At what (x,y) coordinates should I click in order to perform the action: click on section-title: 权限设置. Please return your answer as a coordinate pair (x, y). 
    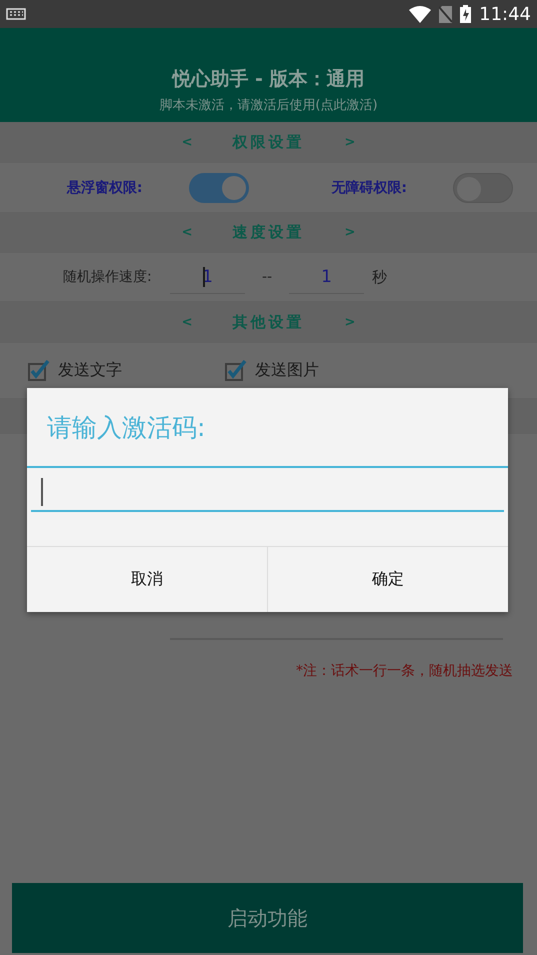
    Looking at the image, I should click on (268, 142).